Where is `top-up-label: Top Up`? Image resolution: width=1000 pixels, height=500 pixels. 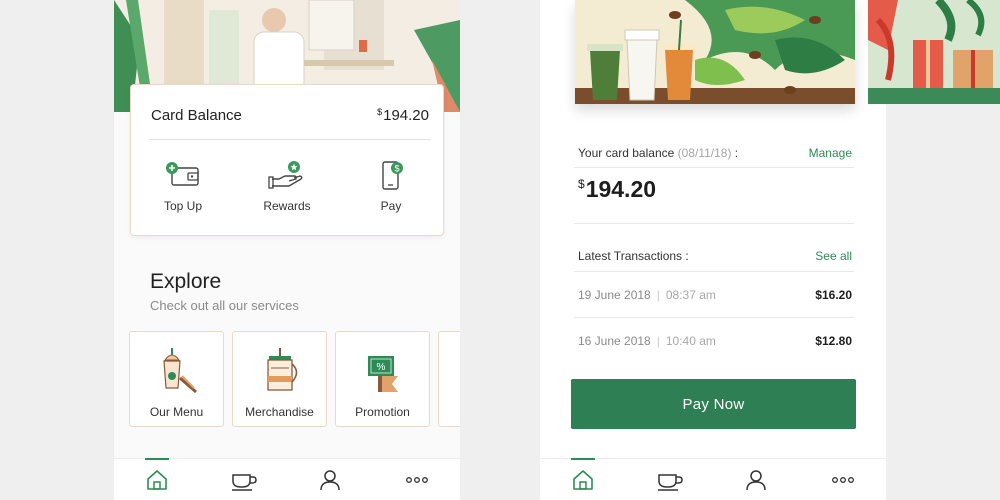 top-up-label: Top Up is located at coordinates (183, 206).